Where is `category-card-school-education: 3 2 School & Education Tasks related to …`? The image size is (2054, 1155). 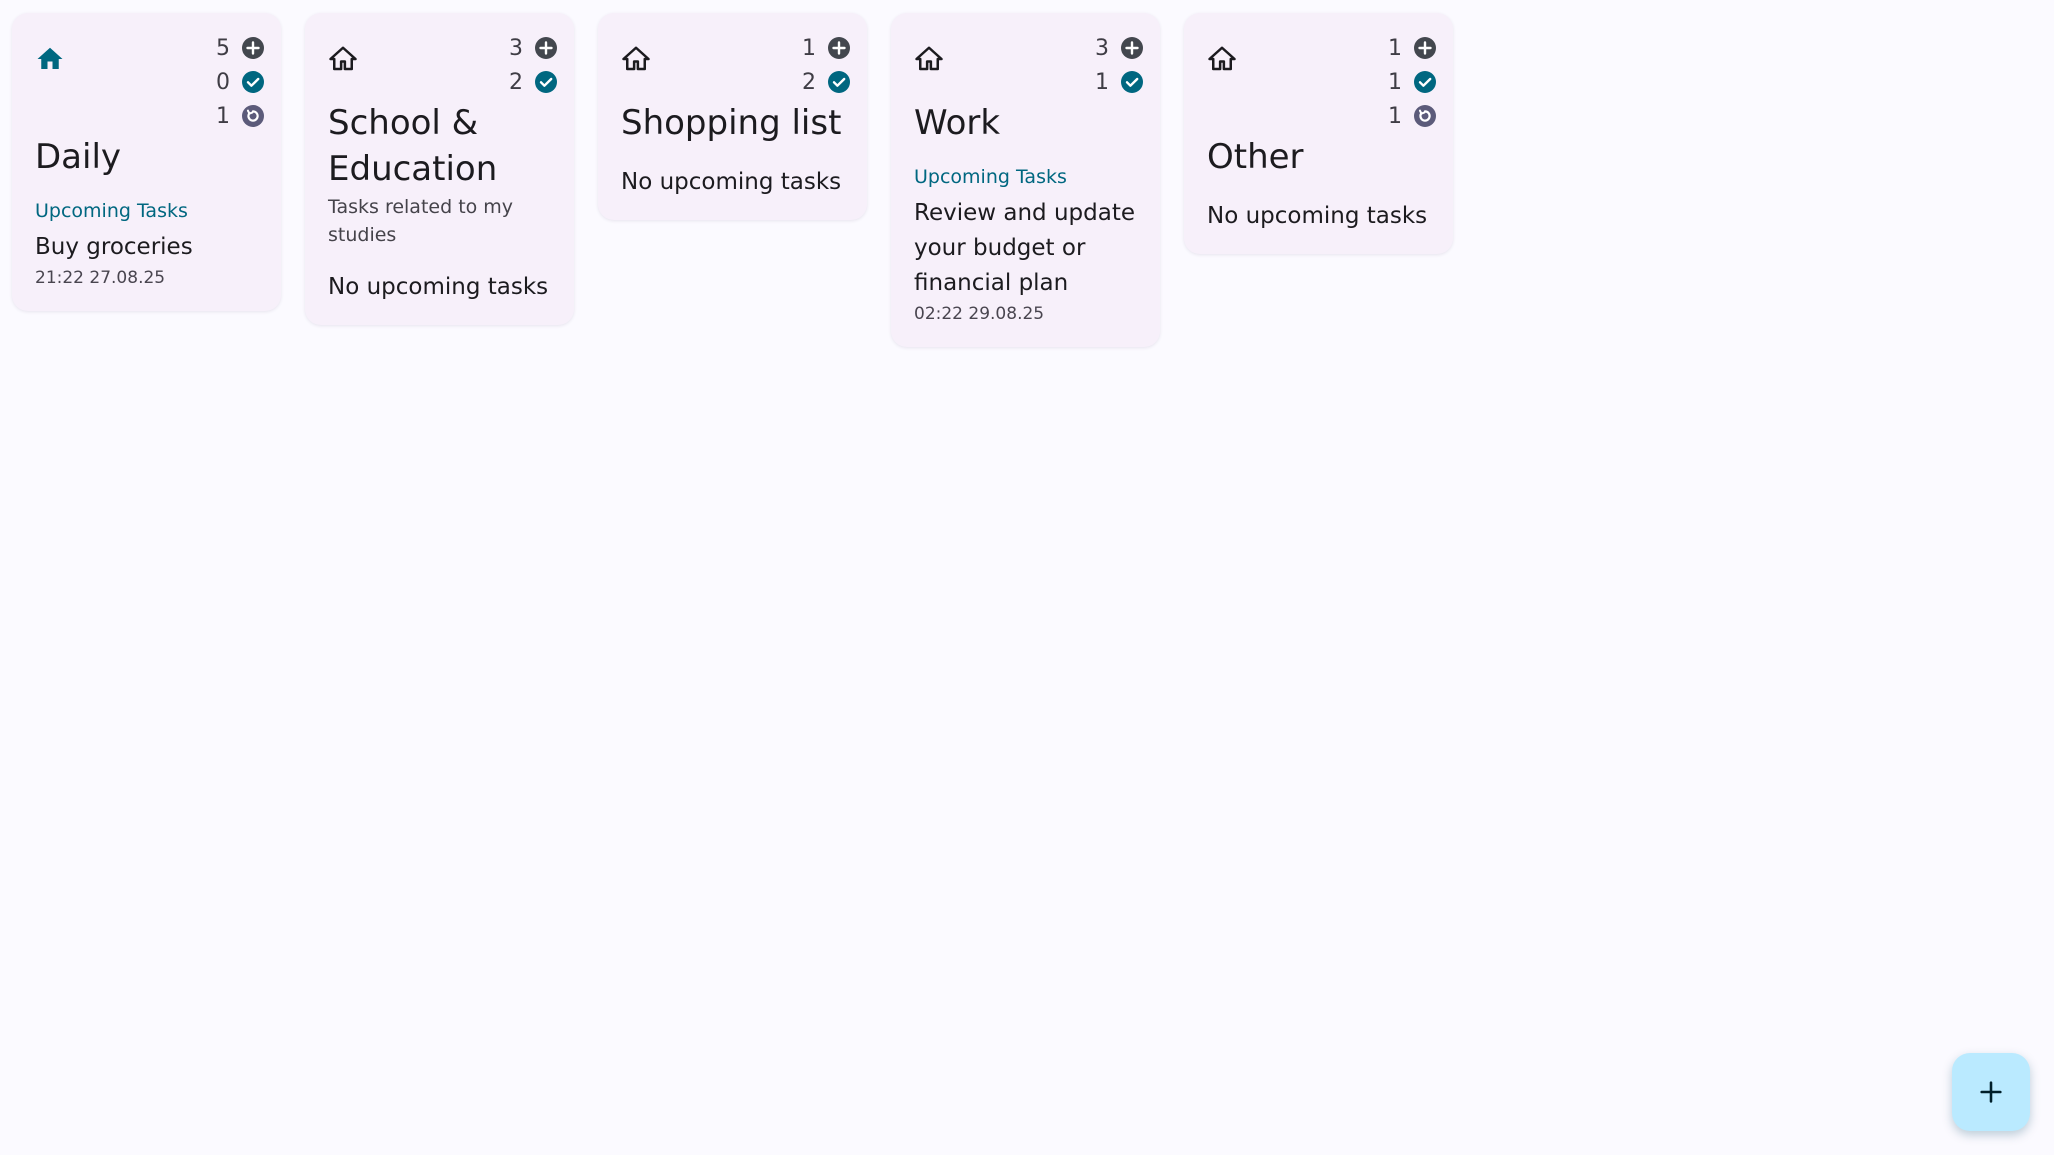
category-card-school-education: 3 2 School & Education Tasks related to … is located at coordinates (439, 169).